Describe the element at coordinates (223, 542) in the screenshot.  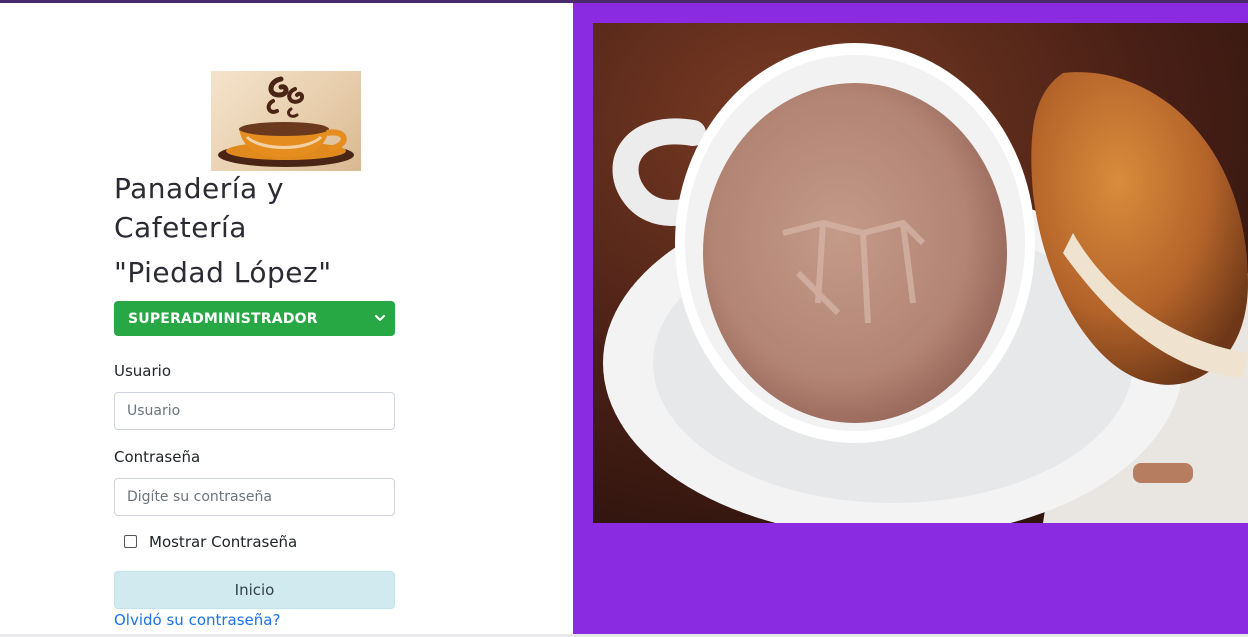
I see `show-password-label: Mostrar Contraseña` at that location.